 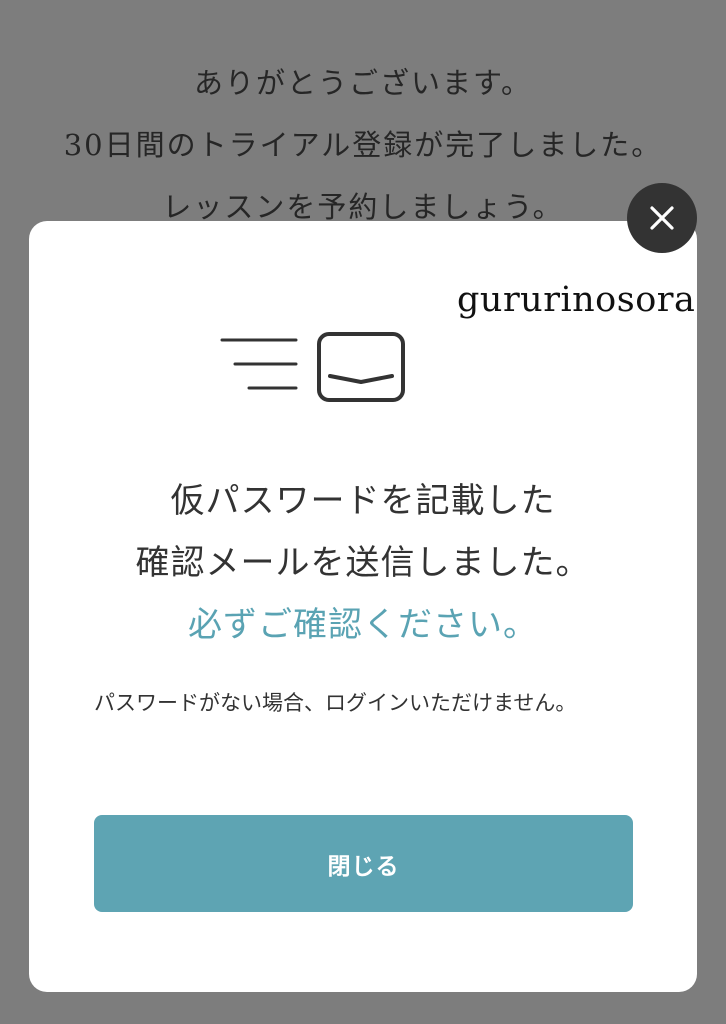 What do you see at coordinates (576, 300) in the screenshot?
I see `watermark: gururinosora` at bounding box center [576, 300].